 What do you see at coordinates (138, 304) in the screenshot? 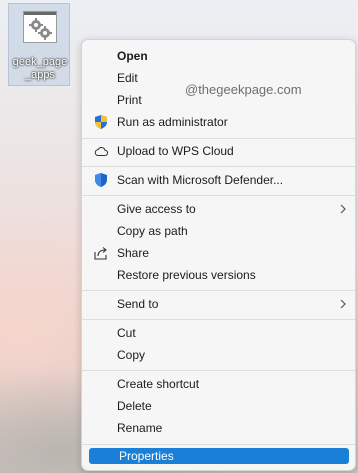
I see `menu-item-label: Send to` at bounding box center [138, 304].